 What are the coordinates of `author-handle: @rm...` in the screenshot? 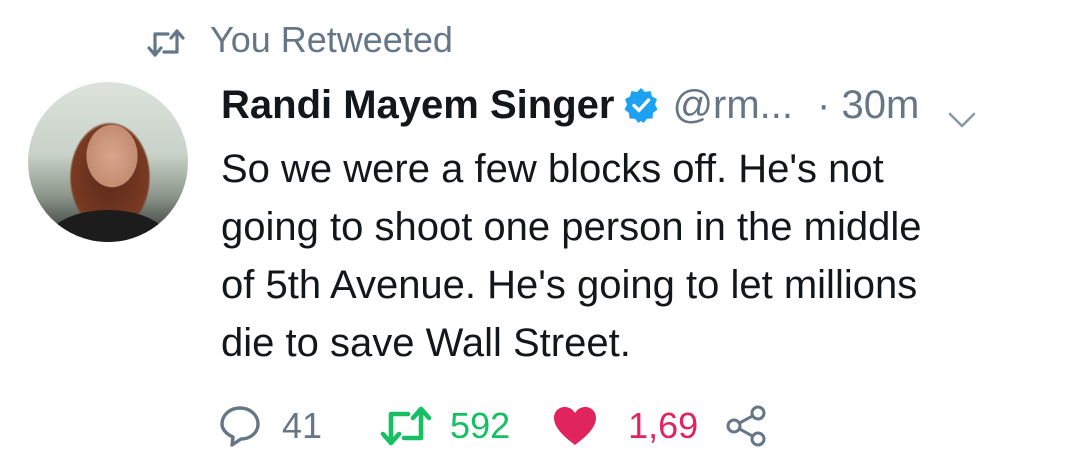 It's located at (732, 105).